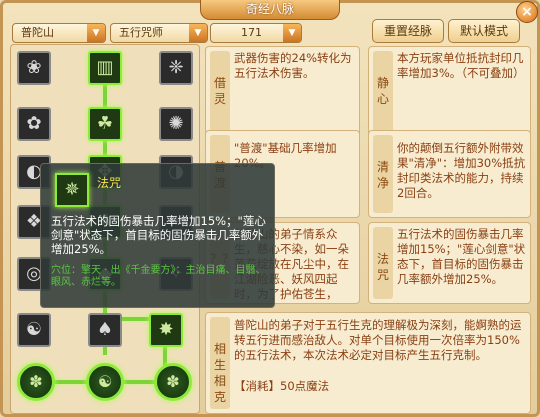  I want to click on card-text: 本方玩家单位抵抗封印几率增加3%。（不可叠加）, so click(461, 65).